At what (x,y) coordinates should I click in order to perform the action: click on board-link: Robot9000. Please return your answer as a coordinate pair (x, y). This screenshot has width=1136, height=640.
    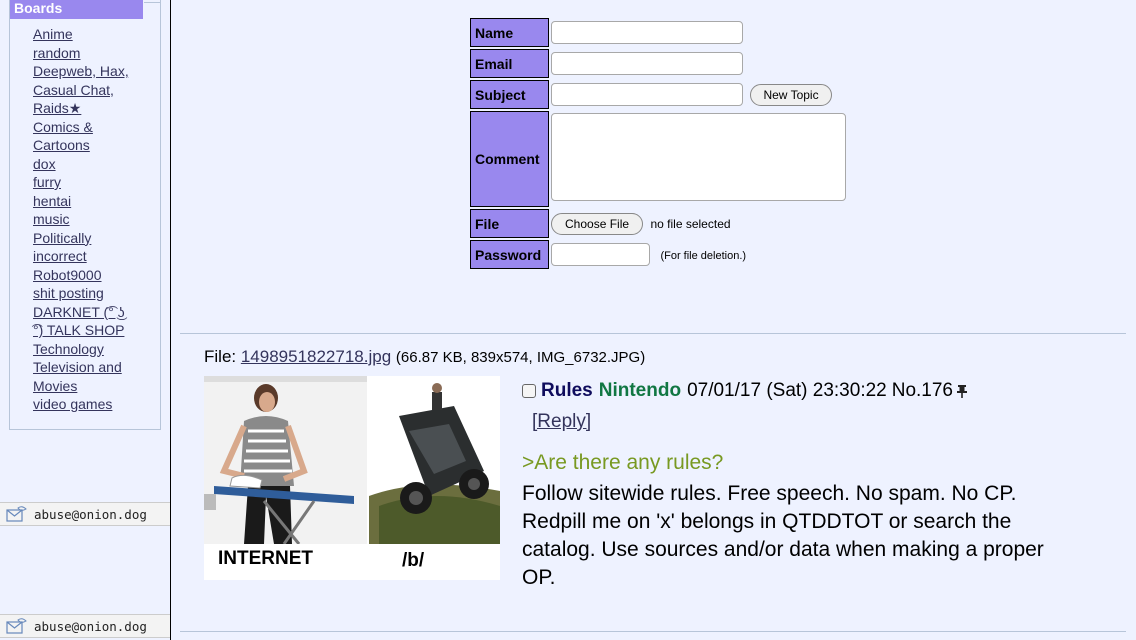
    Looking at the image, I should click on (67, 275).